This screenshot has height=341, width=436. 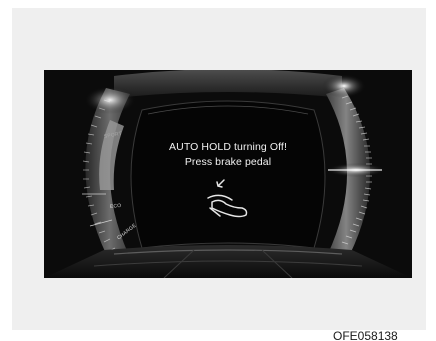 I want to click on drive-mode-eco-label: ECO, so click(x=115, y=206).